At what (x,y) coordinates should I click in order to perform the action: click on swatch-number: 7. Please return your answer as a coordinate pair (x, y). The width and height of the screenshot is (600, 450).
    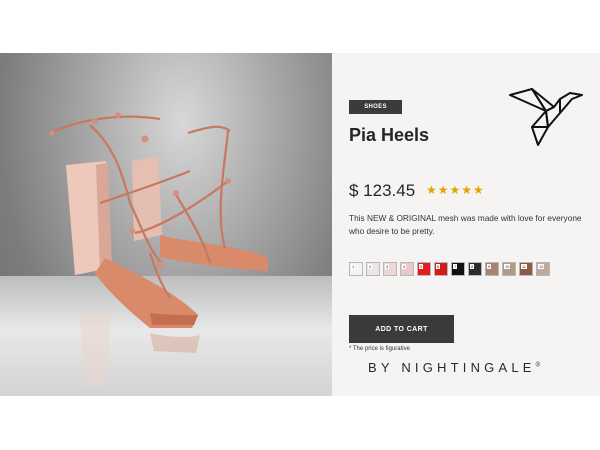
    Looking at the image, I should click on (455, 266).